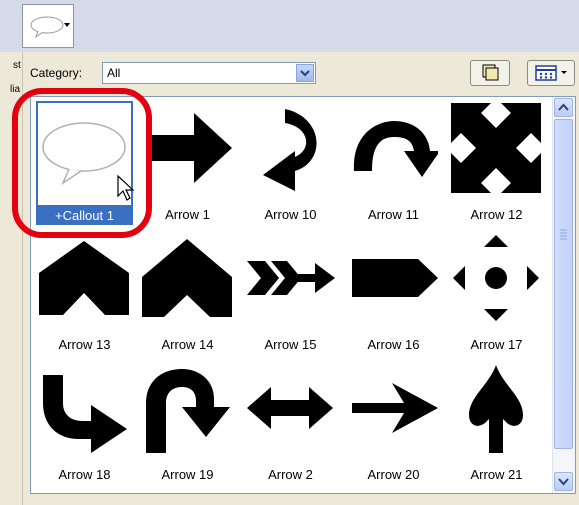 The width and height of the screenshot is (579, 505). I want to click on pentagon-arrow-icon, so click(395, 278).